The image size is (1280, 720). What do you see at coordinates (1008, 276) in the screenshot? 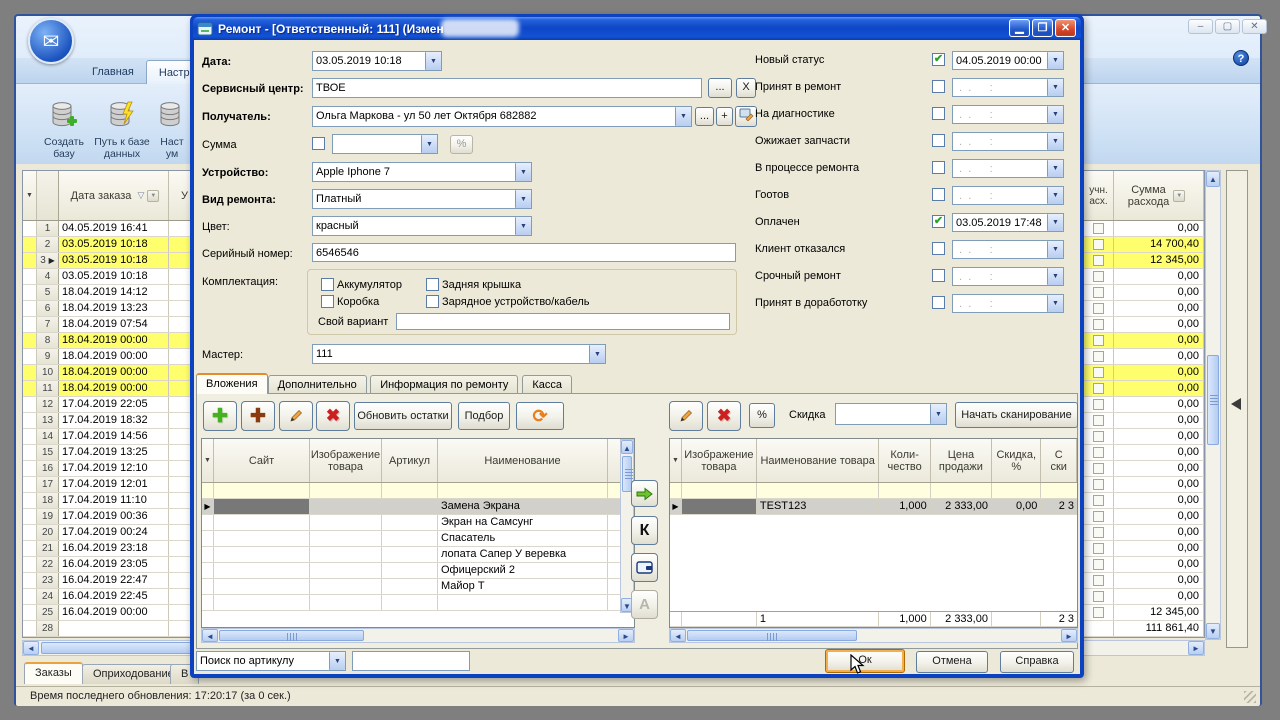
I see `status-date-combobox-8: . . : ▼` at bounding box center [1008, 276].